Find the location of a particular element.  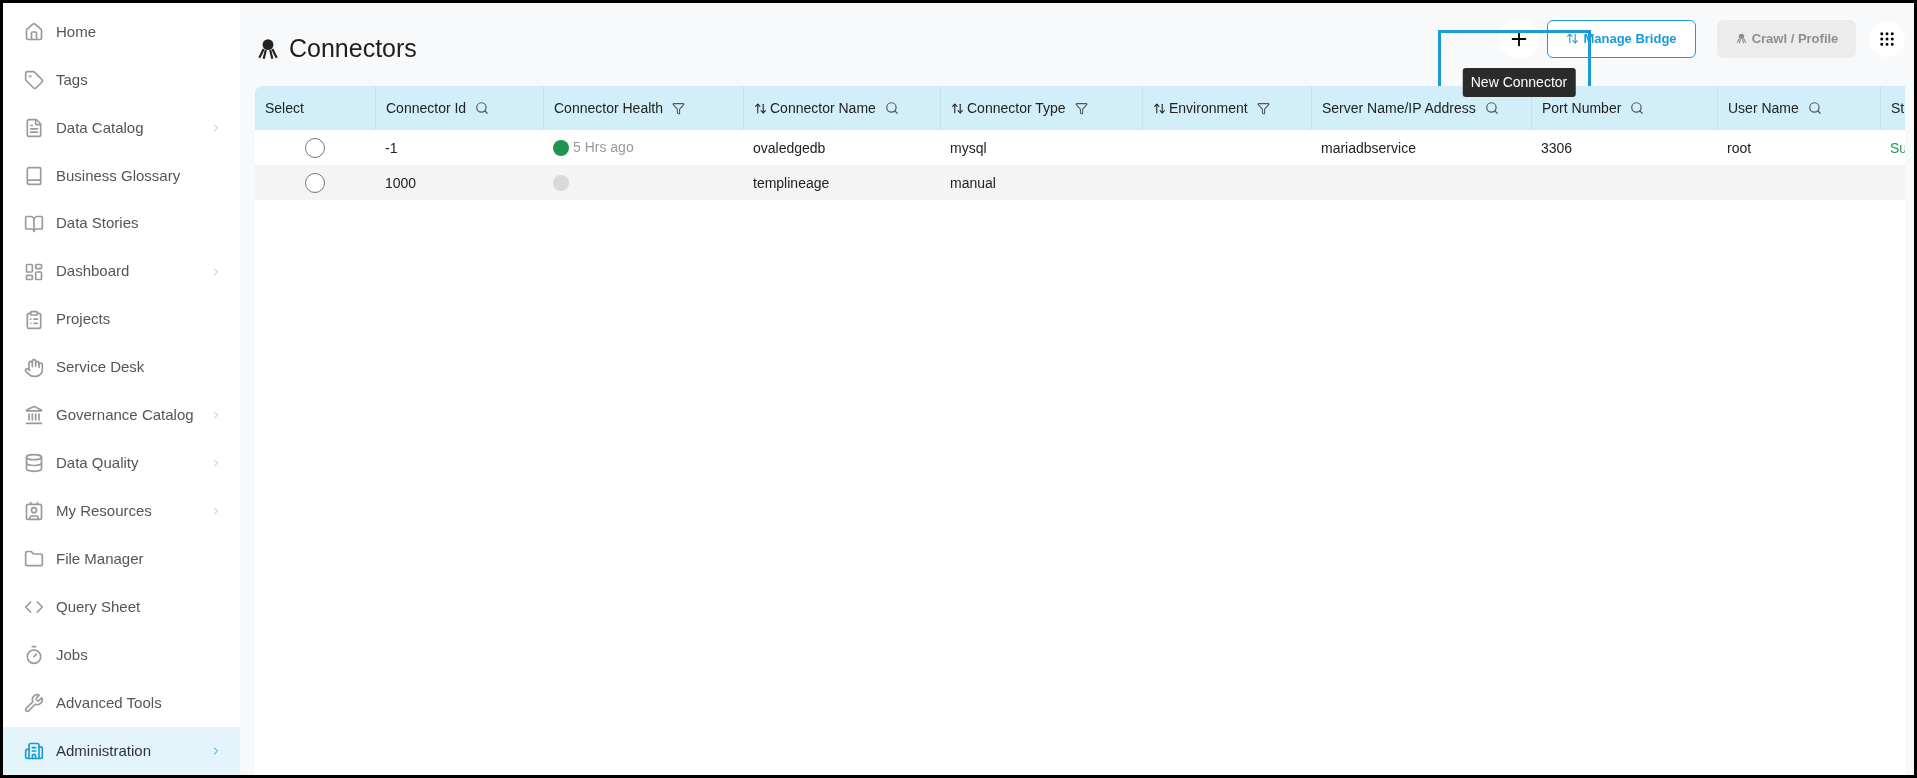

table-cell: ovaledgedb is located at coordinates (789, 147).